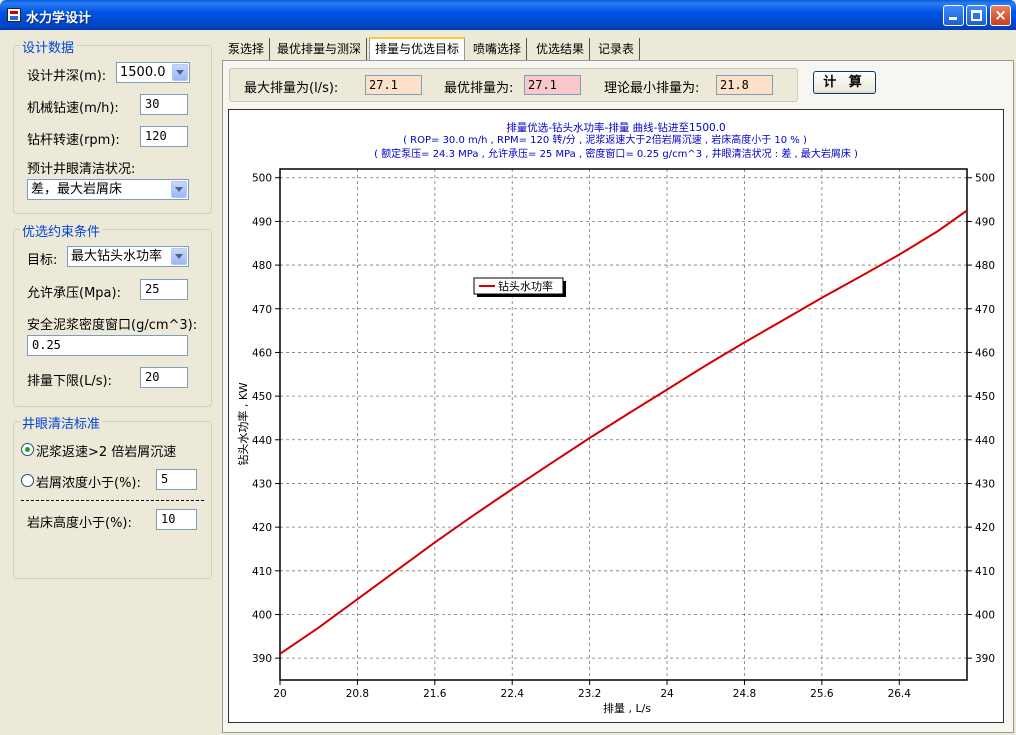 This screenshot has height=735, width=1016. Describe the element at coordinates (48, 46) in the screenshot. I see `design-data-legend: 设计数据` at that location.